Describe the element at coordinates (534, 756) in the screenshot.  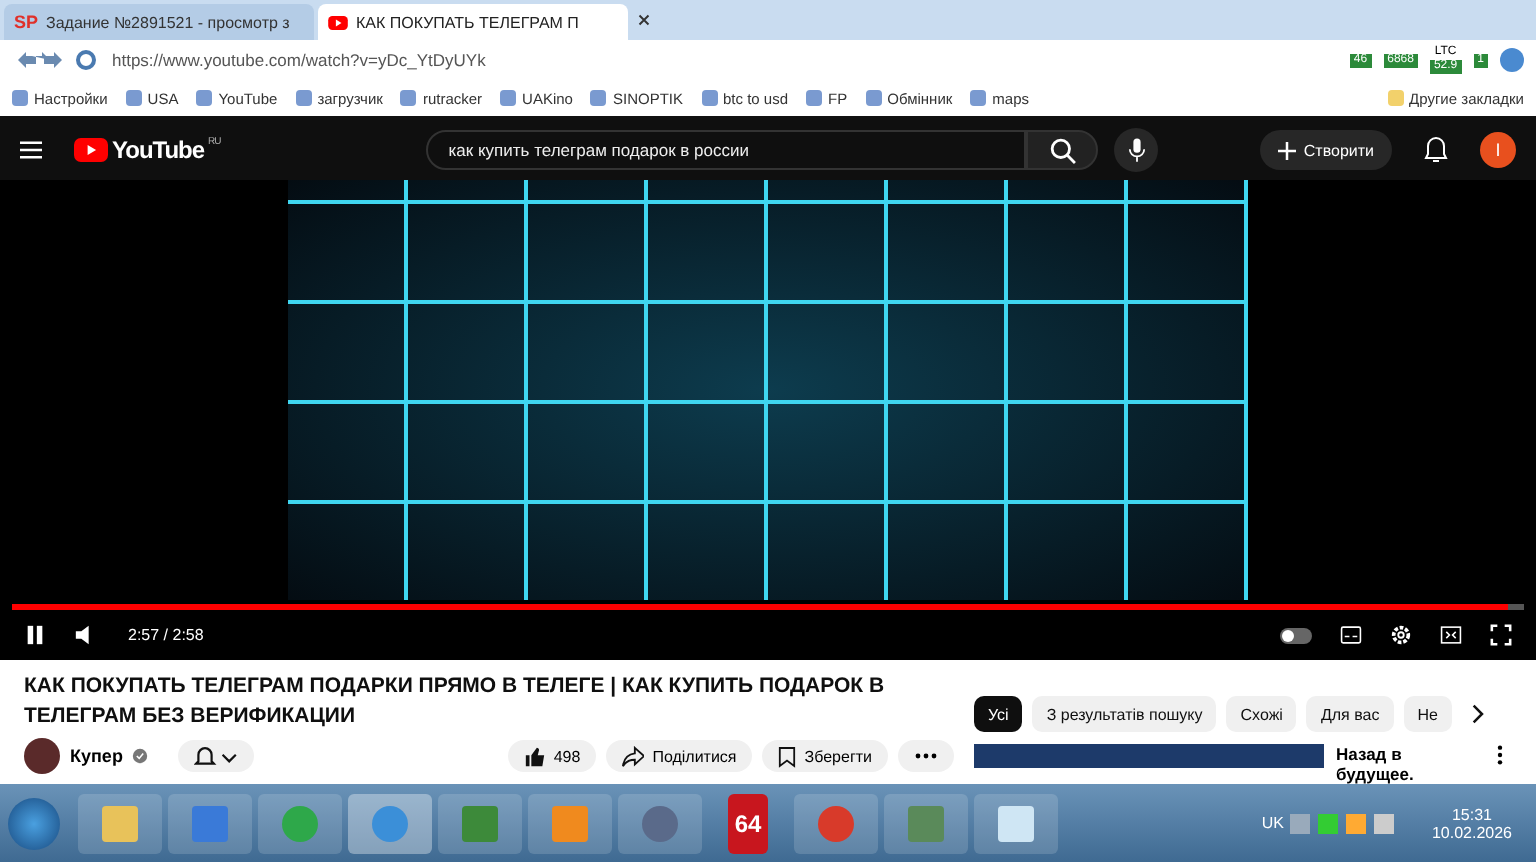
I see `thumbs-up-icon` at that location.